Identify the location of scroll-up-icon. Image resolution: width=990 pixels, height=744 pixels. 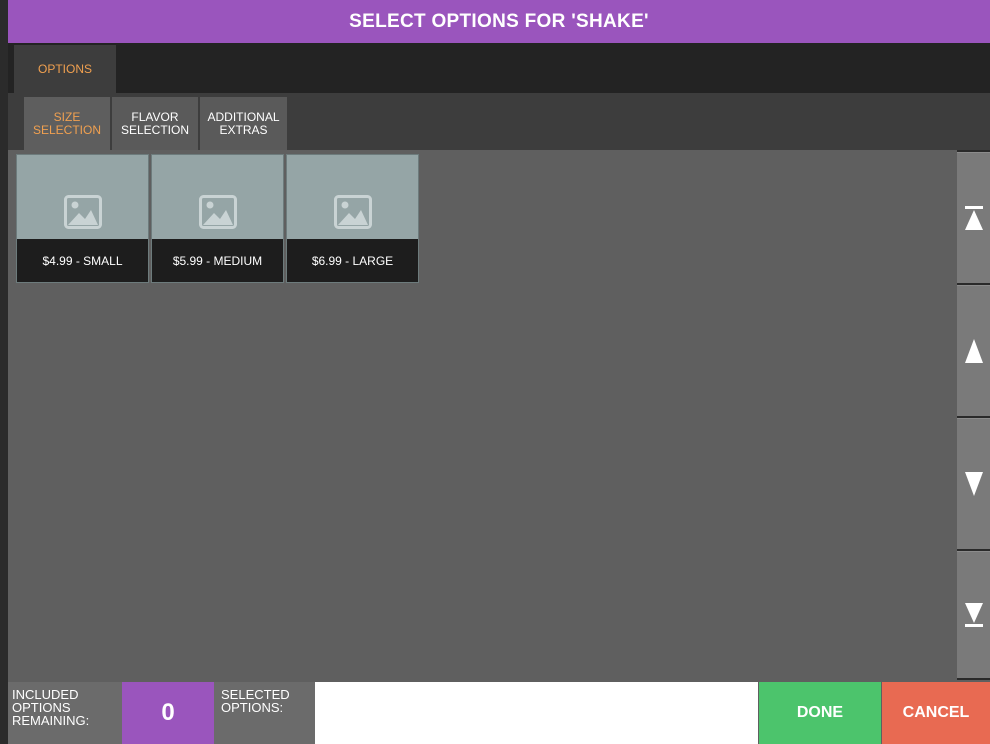
(973, 351).